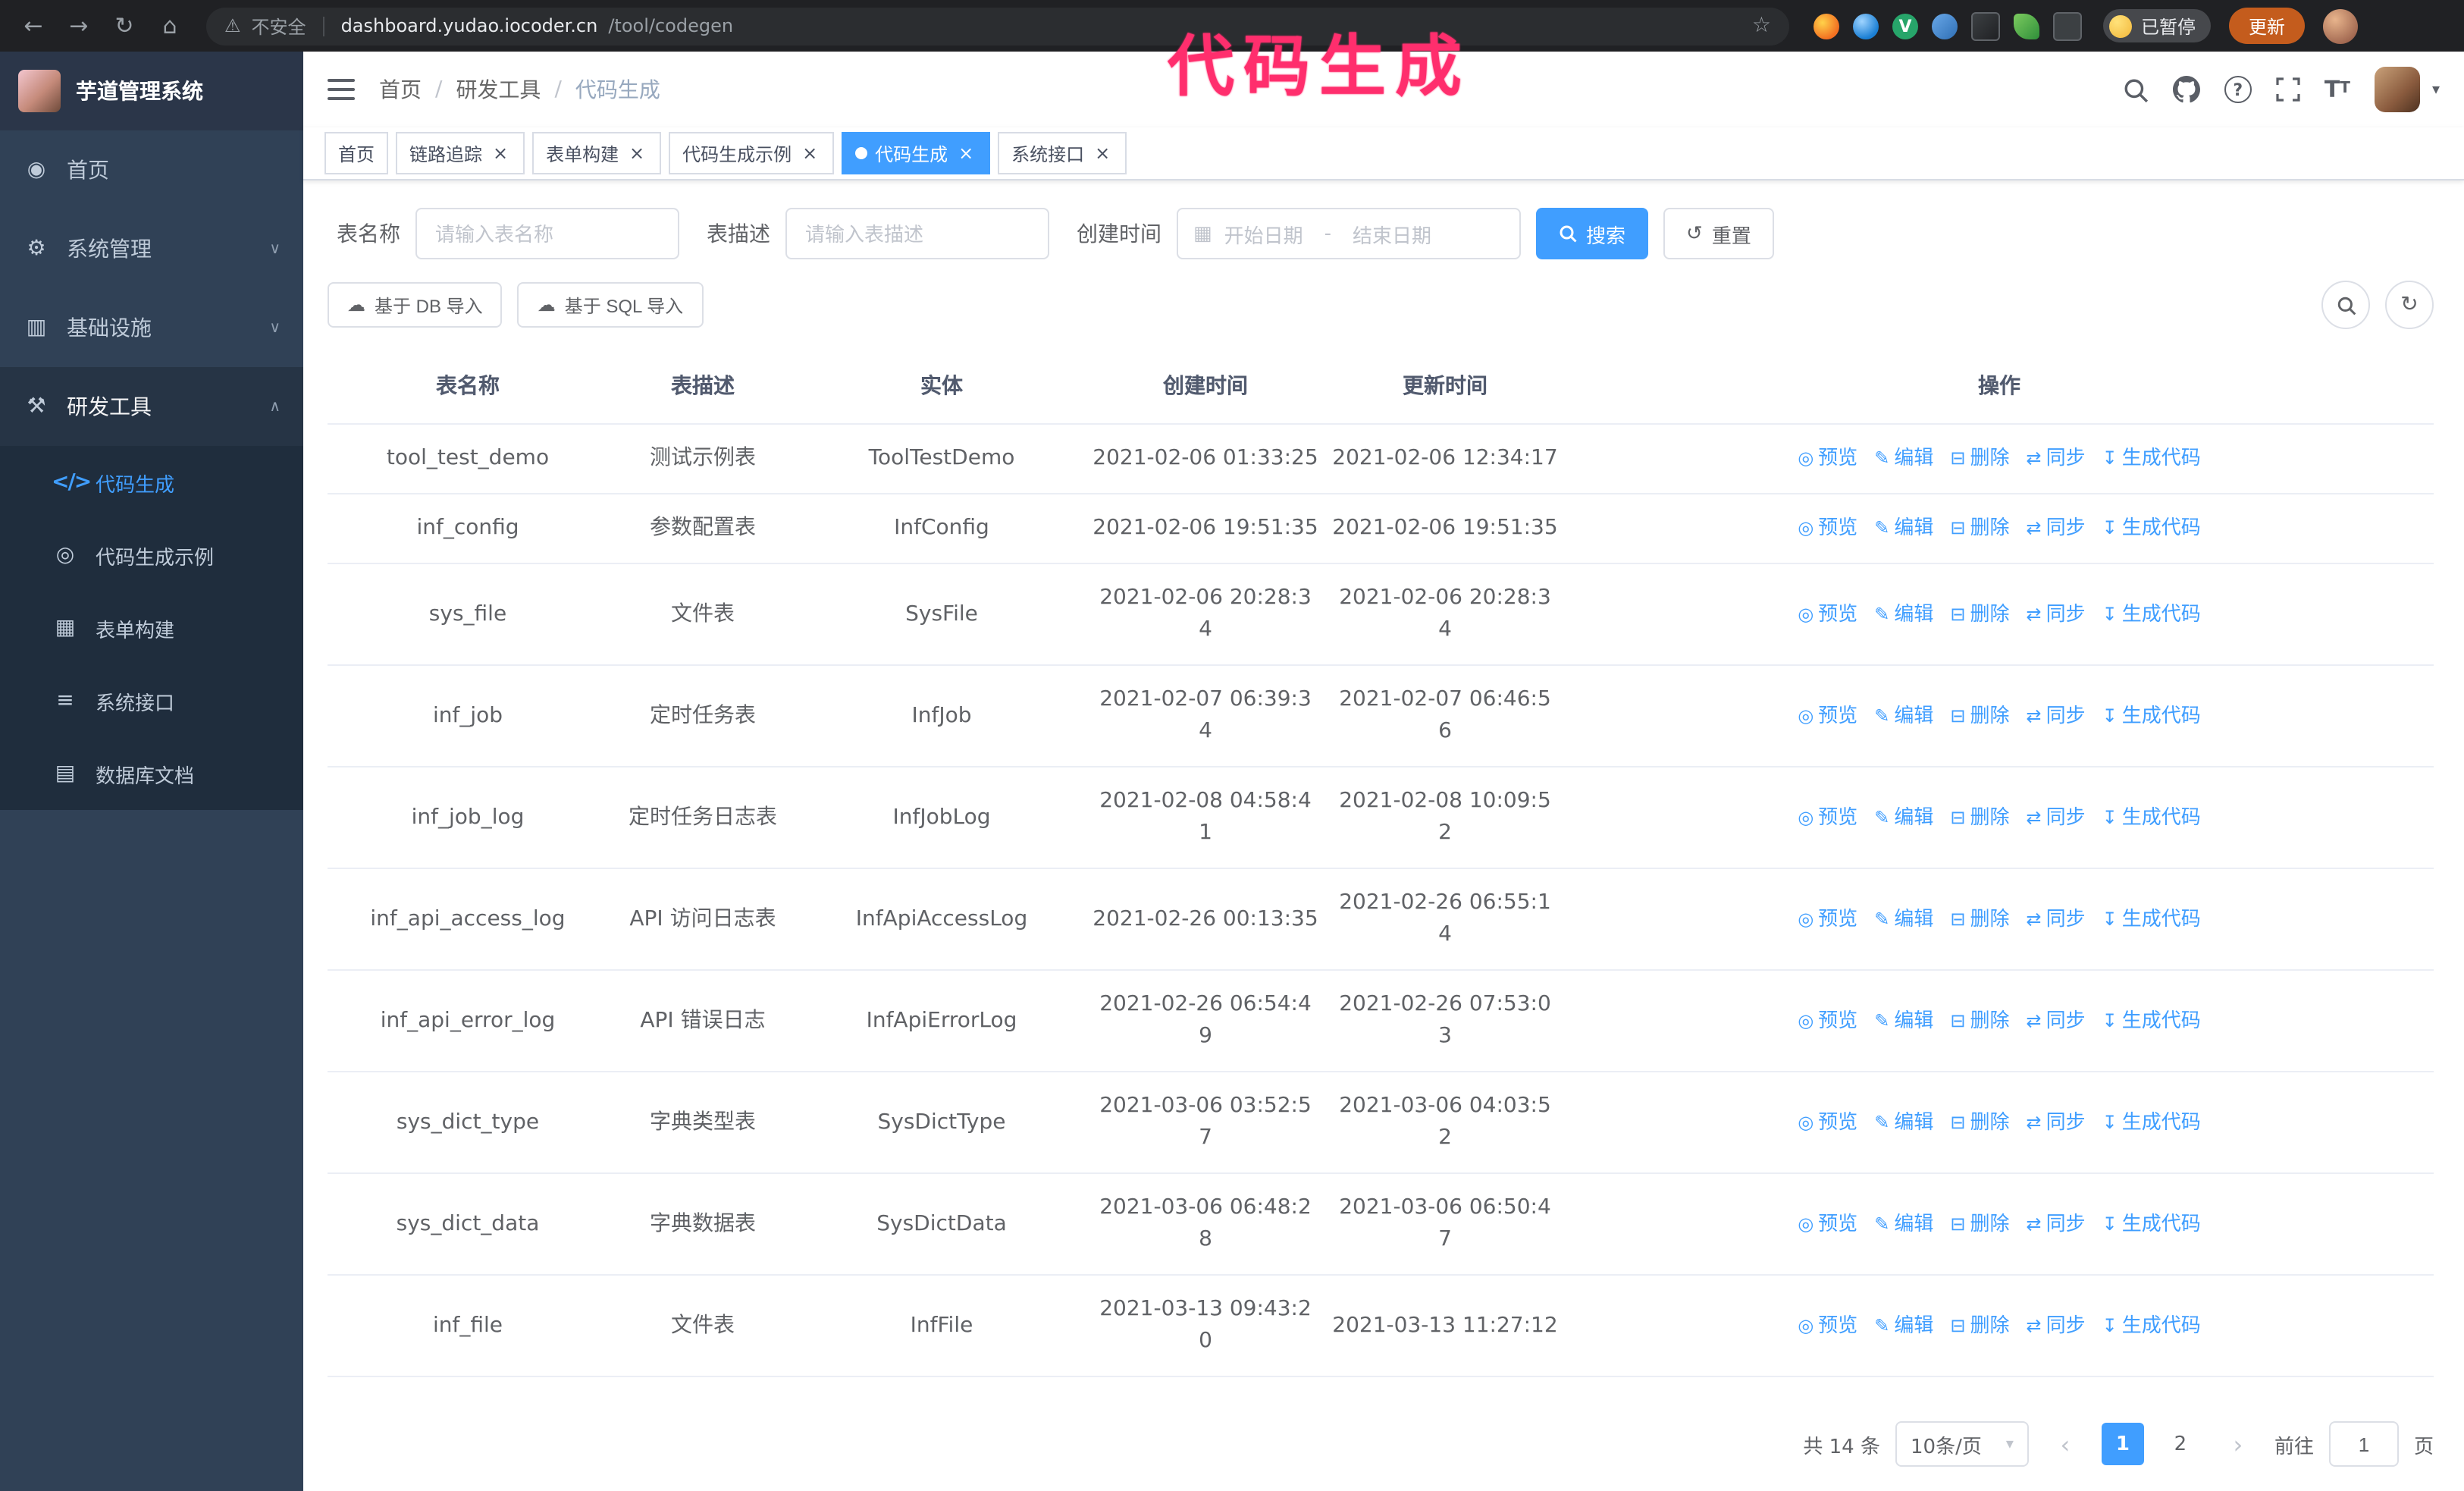 The height and width of the screenshot is (1491, 2464). Describe the element at coordinates (2436, 89) in the screenshot. I see `avatar-caret-down-icon: ▾` at that location.